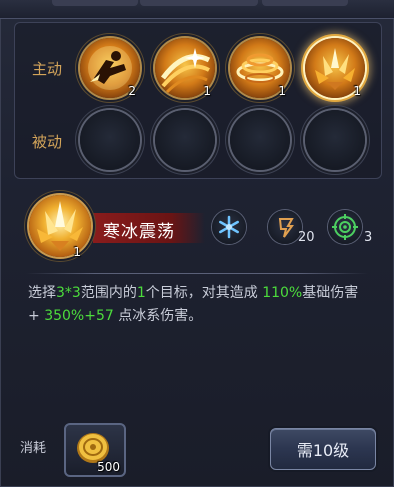  What do you see at coordinates (108, 467) in the screenshot?
I see `cost-item-count: 500` at bounding box center [108, 467].